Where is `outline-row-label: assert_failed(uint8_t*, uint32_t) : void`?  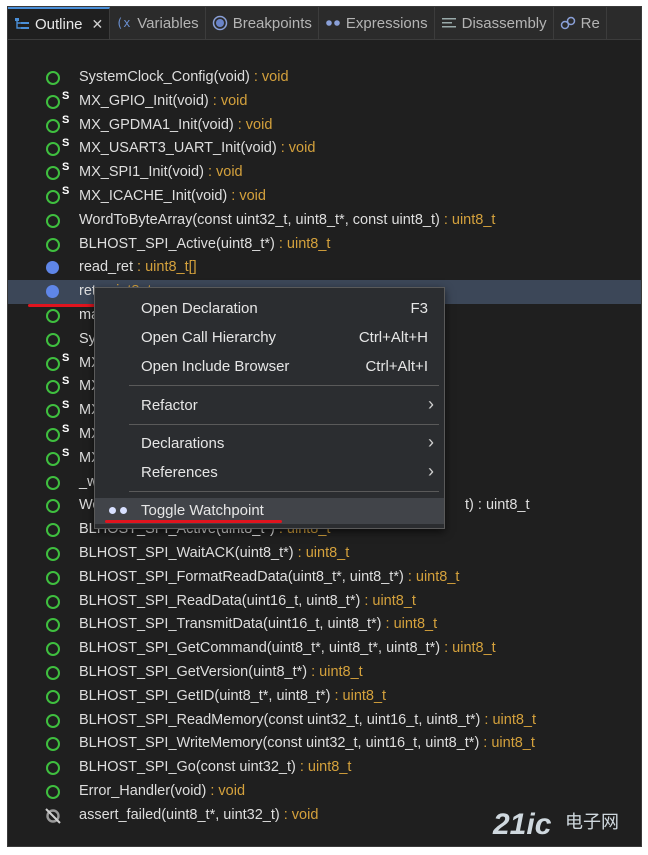 outline-row-label: assert_failed(uint8_t*, uint32_t) : void is located at coordinates (198, 815).